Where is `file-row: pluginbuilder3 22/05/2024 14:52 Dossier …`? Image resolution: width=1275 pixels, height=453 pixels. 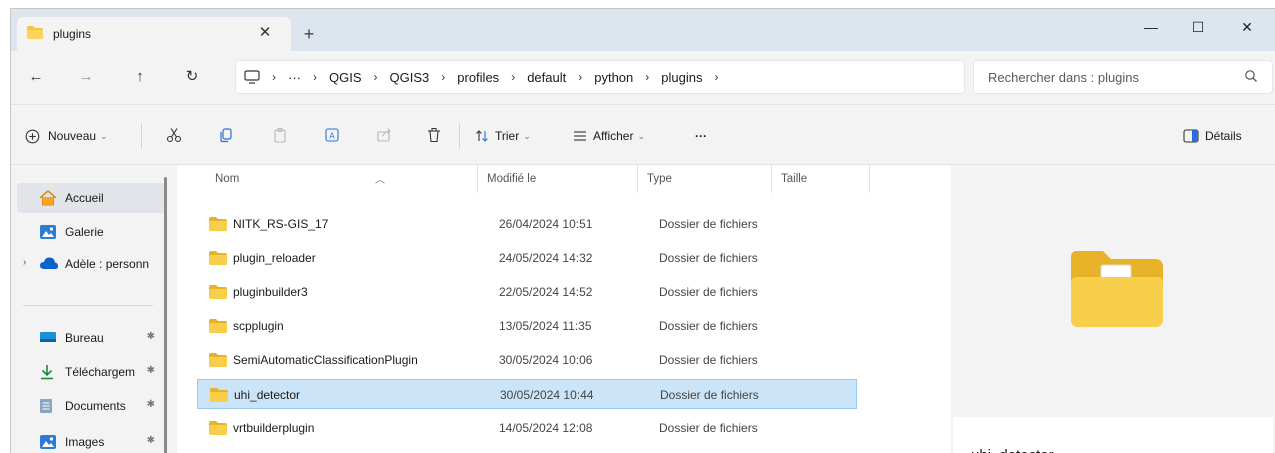 file-row: pluginbuilder3 22/05/2024 14:52 Dossier … is located at coordinates (527, 292).